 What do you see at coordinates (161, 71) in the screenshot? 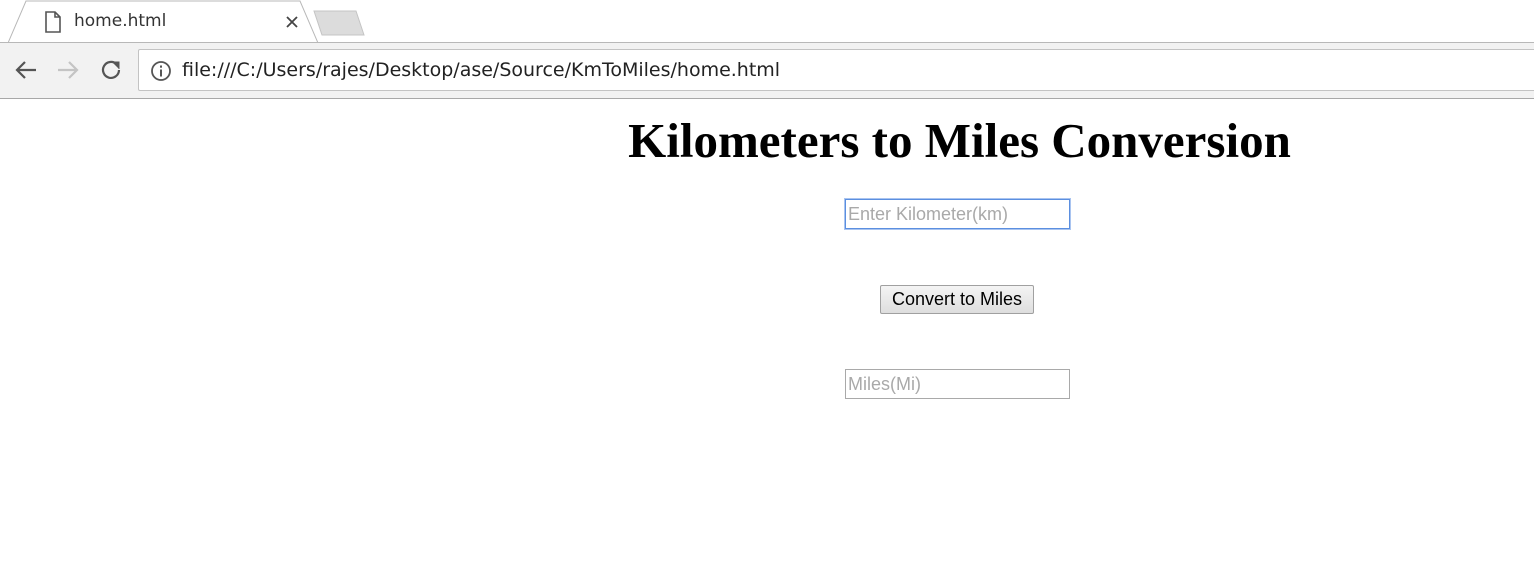
I see `info-icon` at bounding box center [161, 71].